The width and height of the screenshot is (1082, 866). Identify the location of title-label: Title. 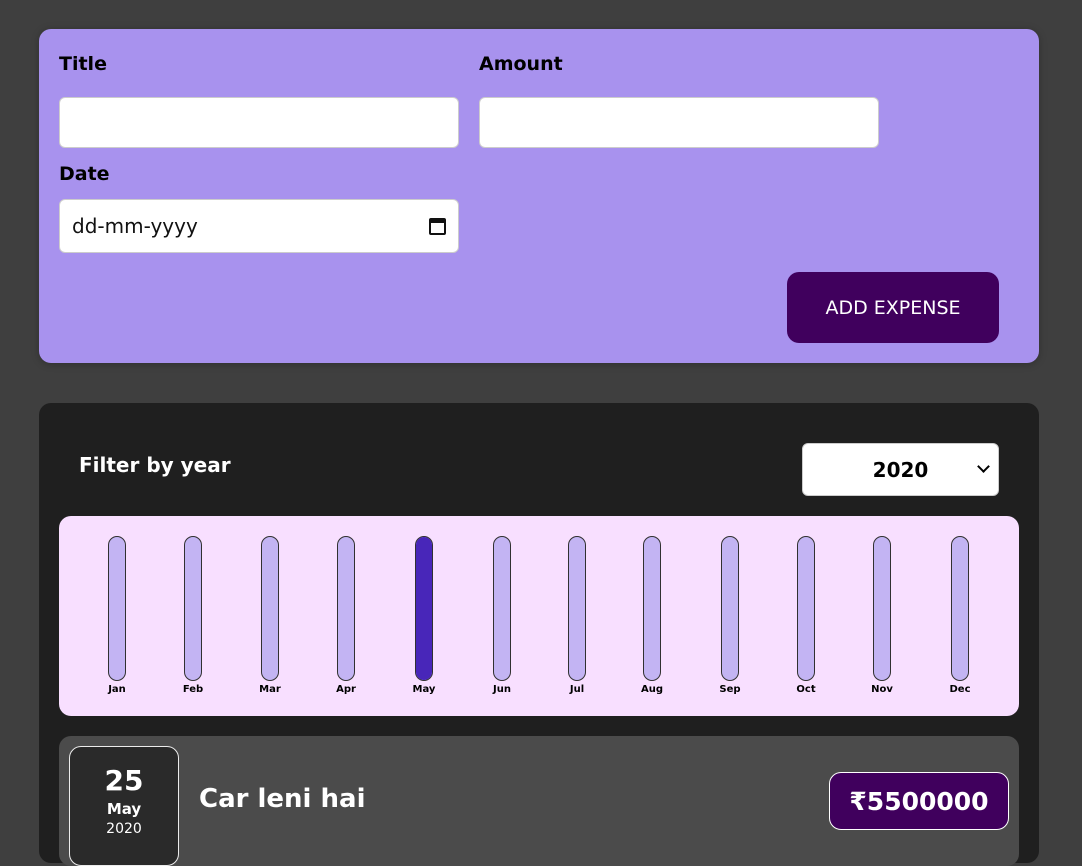
(83, 64).